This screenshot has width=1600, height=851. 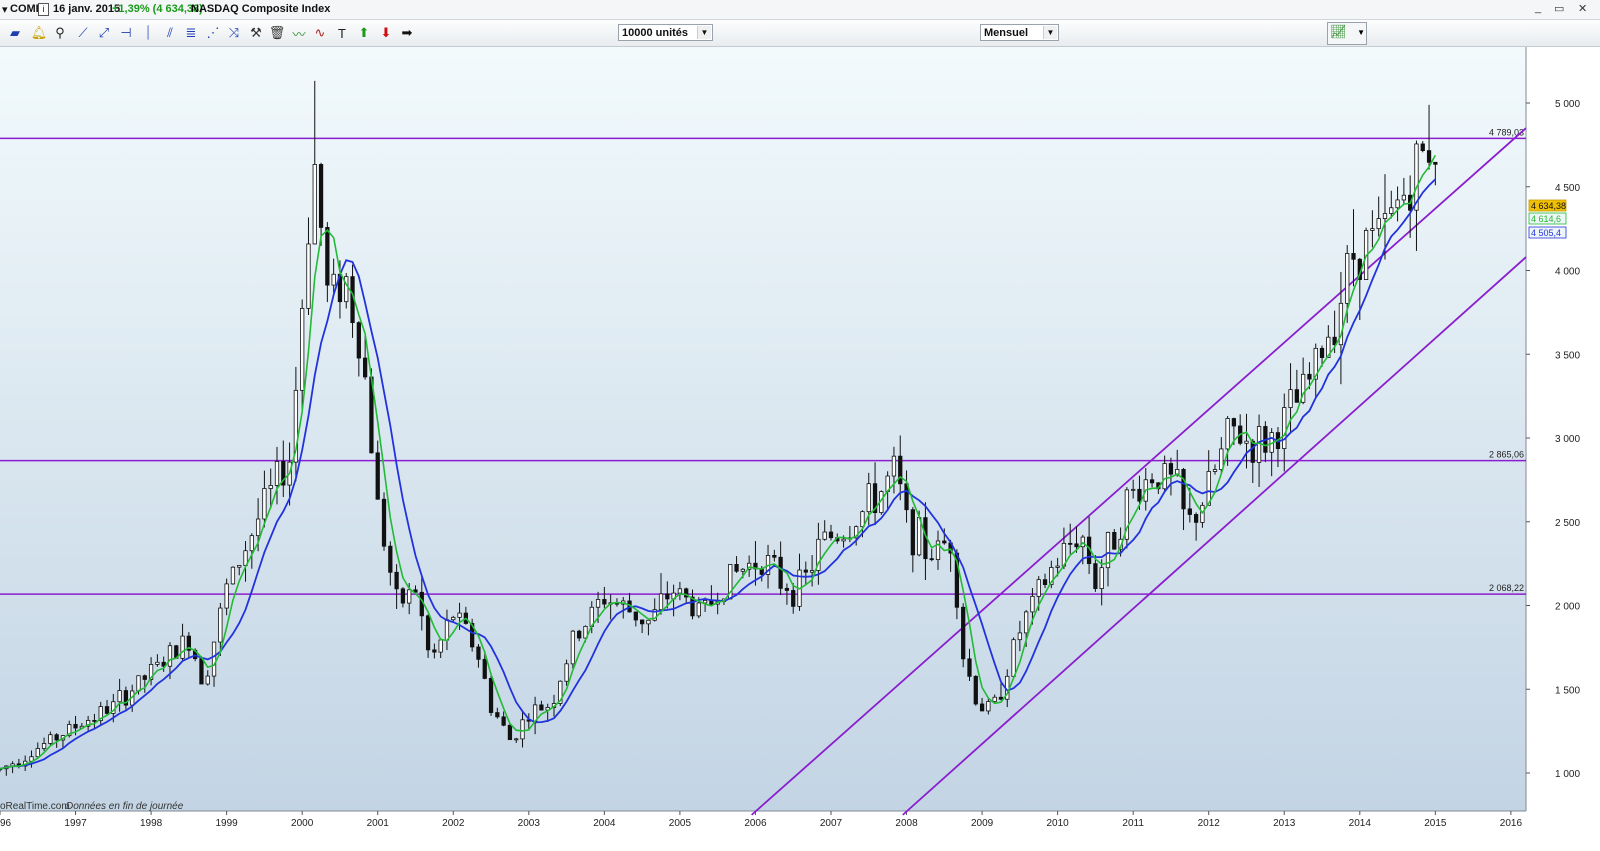 I want to click on trendline-icon: ⟋, so click(x=83, y=33).